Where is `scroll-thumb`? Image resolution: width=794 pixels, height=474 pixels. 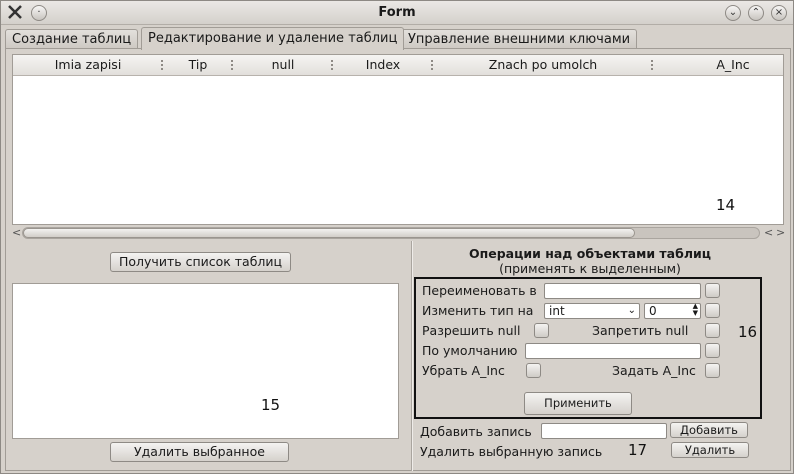 scroll-thumb is located at coordinates (329, 233).